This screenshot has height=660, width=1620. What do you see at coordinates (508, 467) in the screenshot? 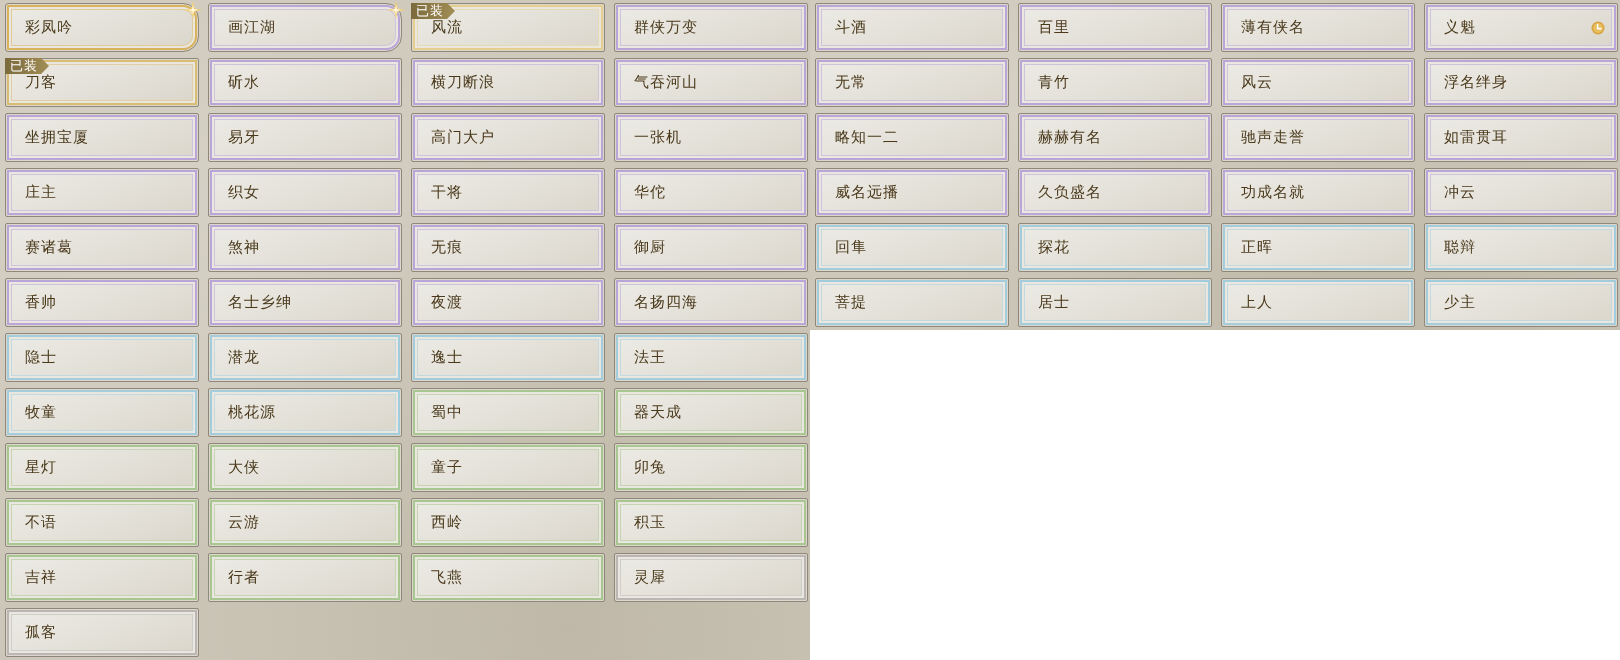
I see `title-card: 童子` at bounding box center [508, 467].